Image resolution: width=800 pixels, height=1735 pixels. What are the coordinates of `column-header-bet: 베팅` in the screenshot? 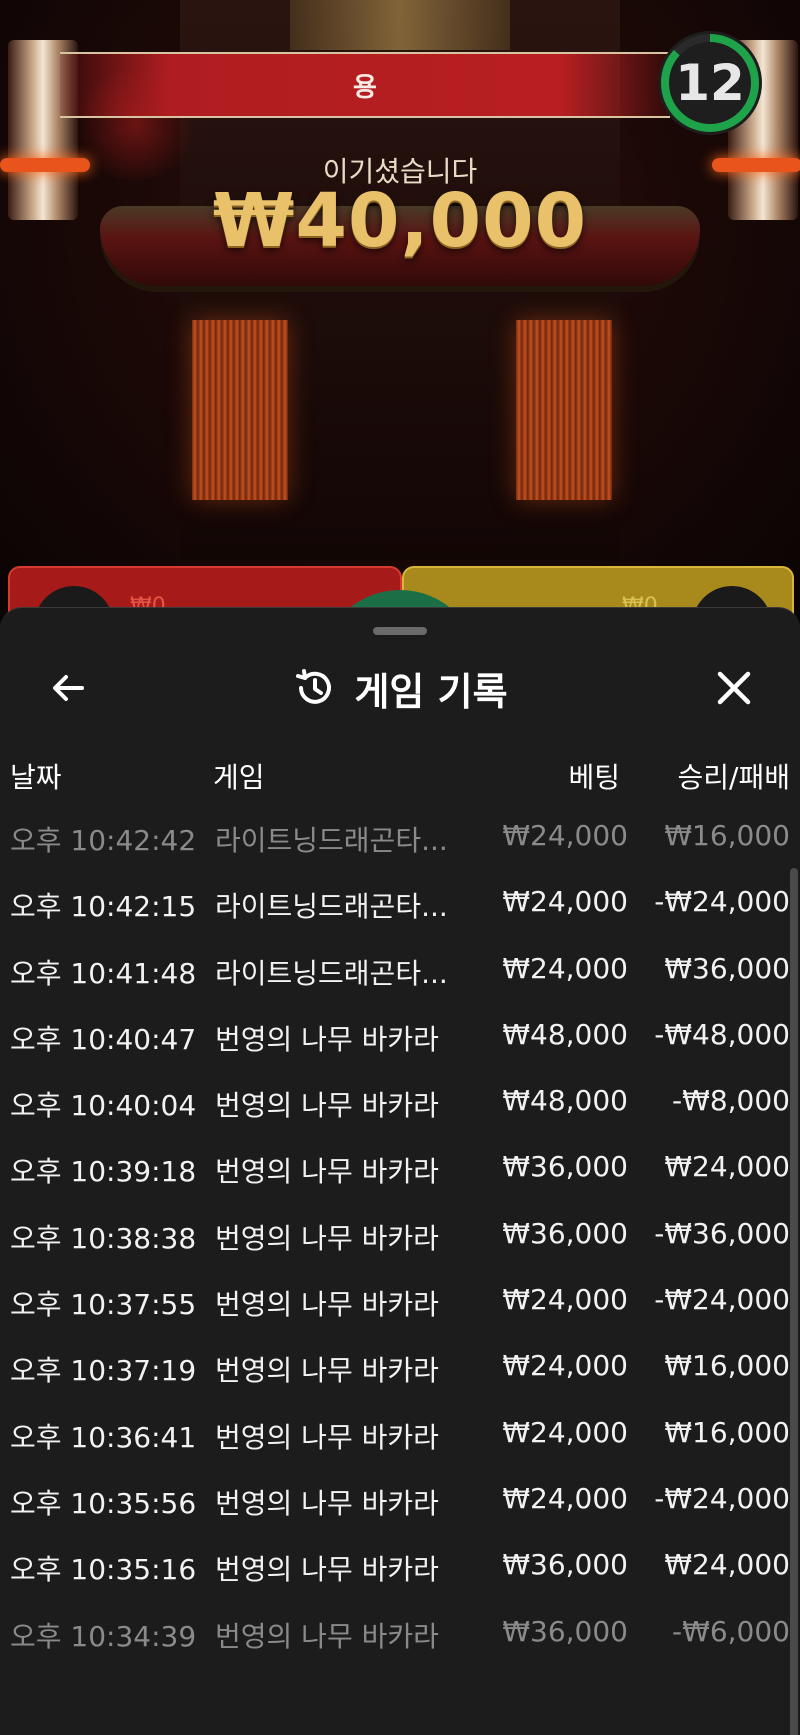 It's located at (594, 777).